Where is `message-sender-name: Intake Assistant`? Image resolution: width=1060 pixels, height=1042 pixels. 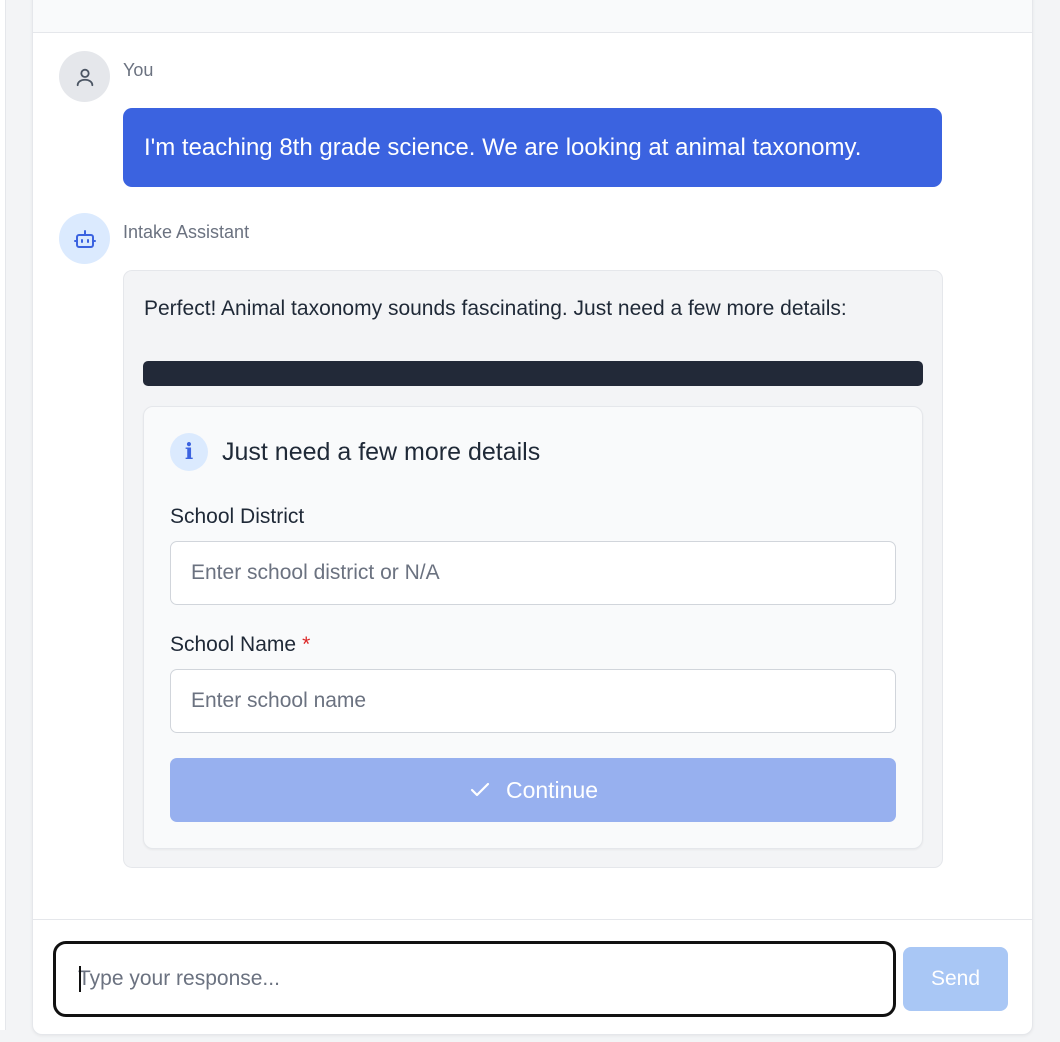
message-sender-name: Intake Assistant is located at coordinates (186, 232).